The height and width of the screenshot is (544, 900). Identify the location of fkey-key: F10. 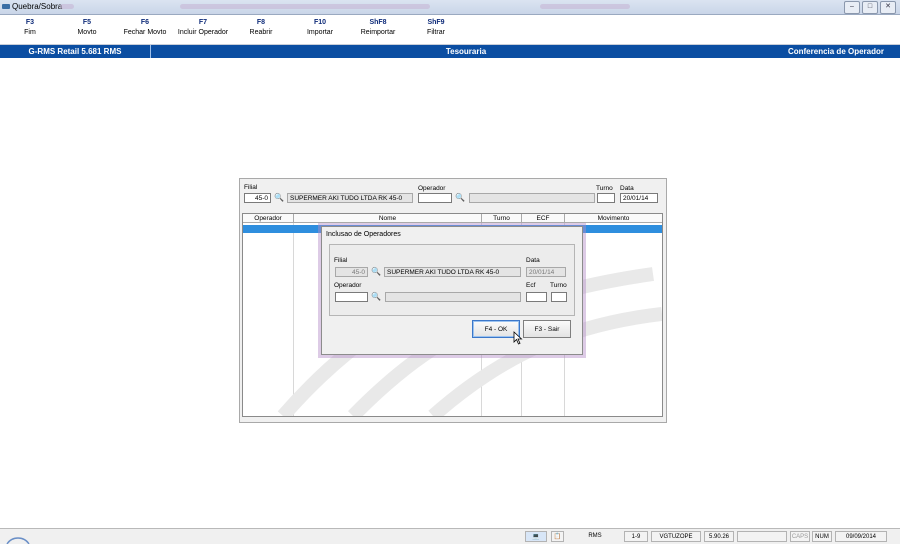
(320, 22).